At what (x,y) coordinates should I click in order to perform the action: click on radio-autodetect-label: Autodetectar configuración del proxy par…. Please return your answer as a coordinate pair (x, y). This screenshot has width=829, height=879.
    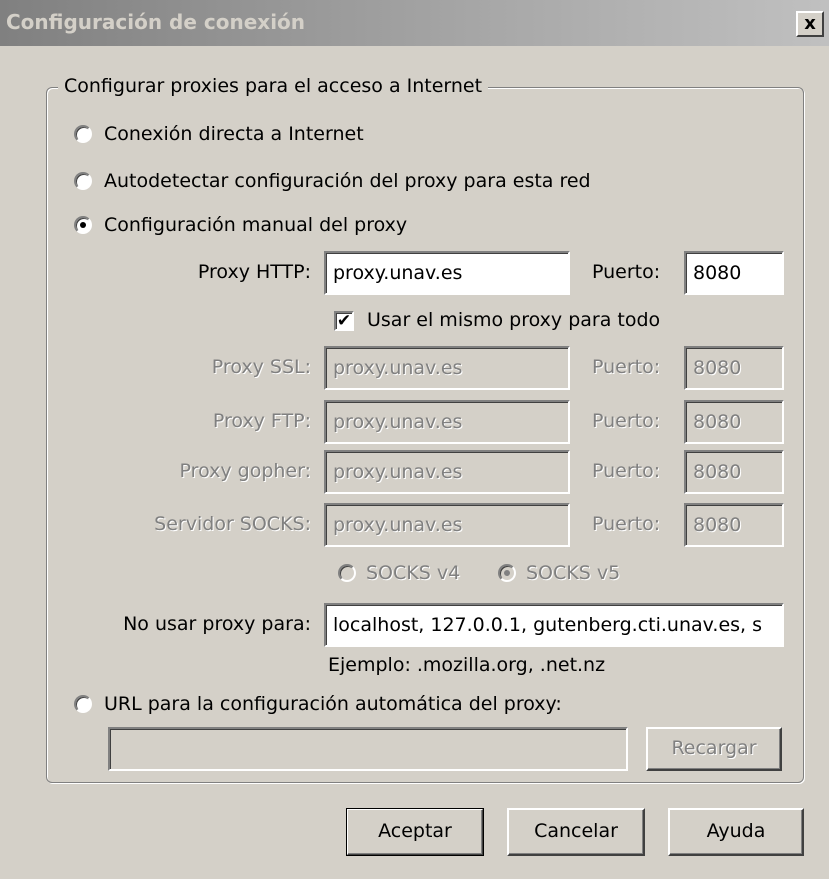
    Looking at the image, I should click on (347, 181).